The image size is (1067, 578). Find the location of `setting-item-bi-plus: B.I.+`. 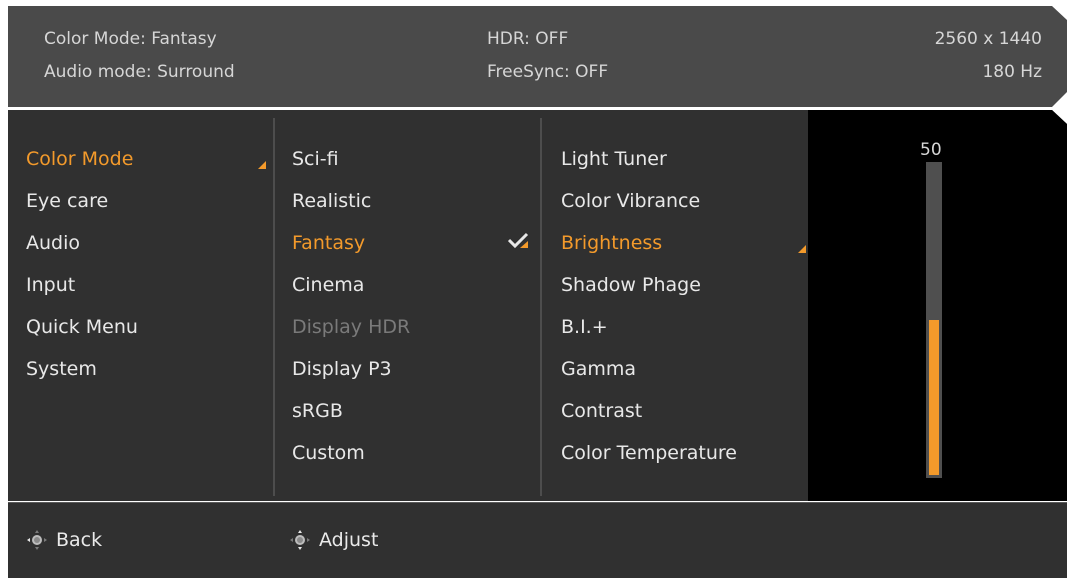

setting-item-bi-plus: B.I.+ is located at coordinates (584, 327).